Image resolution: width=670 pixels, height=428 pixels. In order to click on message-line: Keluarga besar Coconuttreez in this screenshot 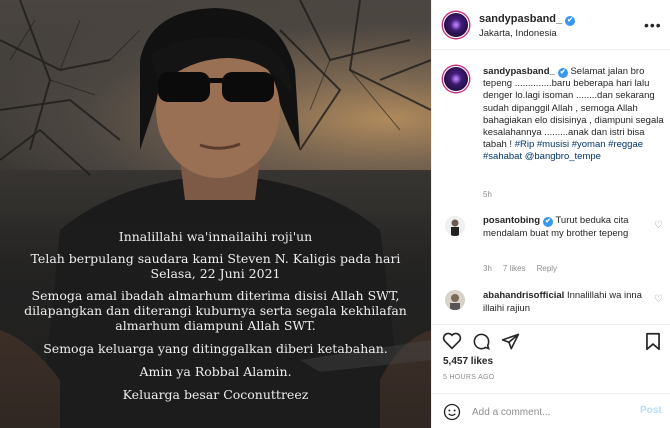, I will do `click(215, 394)`.